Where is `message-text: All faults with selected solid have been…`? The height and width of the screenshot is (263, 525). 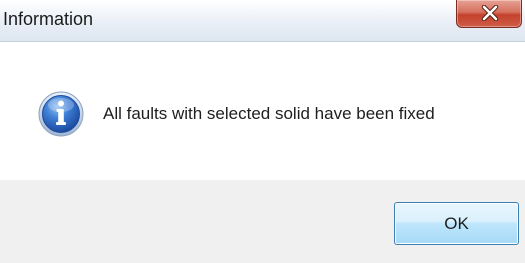 message-text: All faults with selected solid have been… is located at coordinates (269, 113).